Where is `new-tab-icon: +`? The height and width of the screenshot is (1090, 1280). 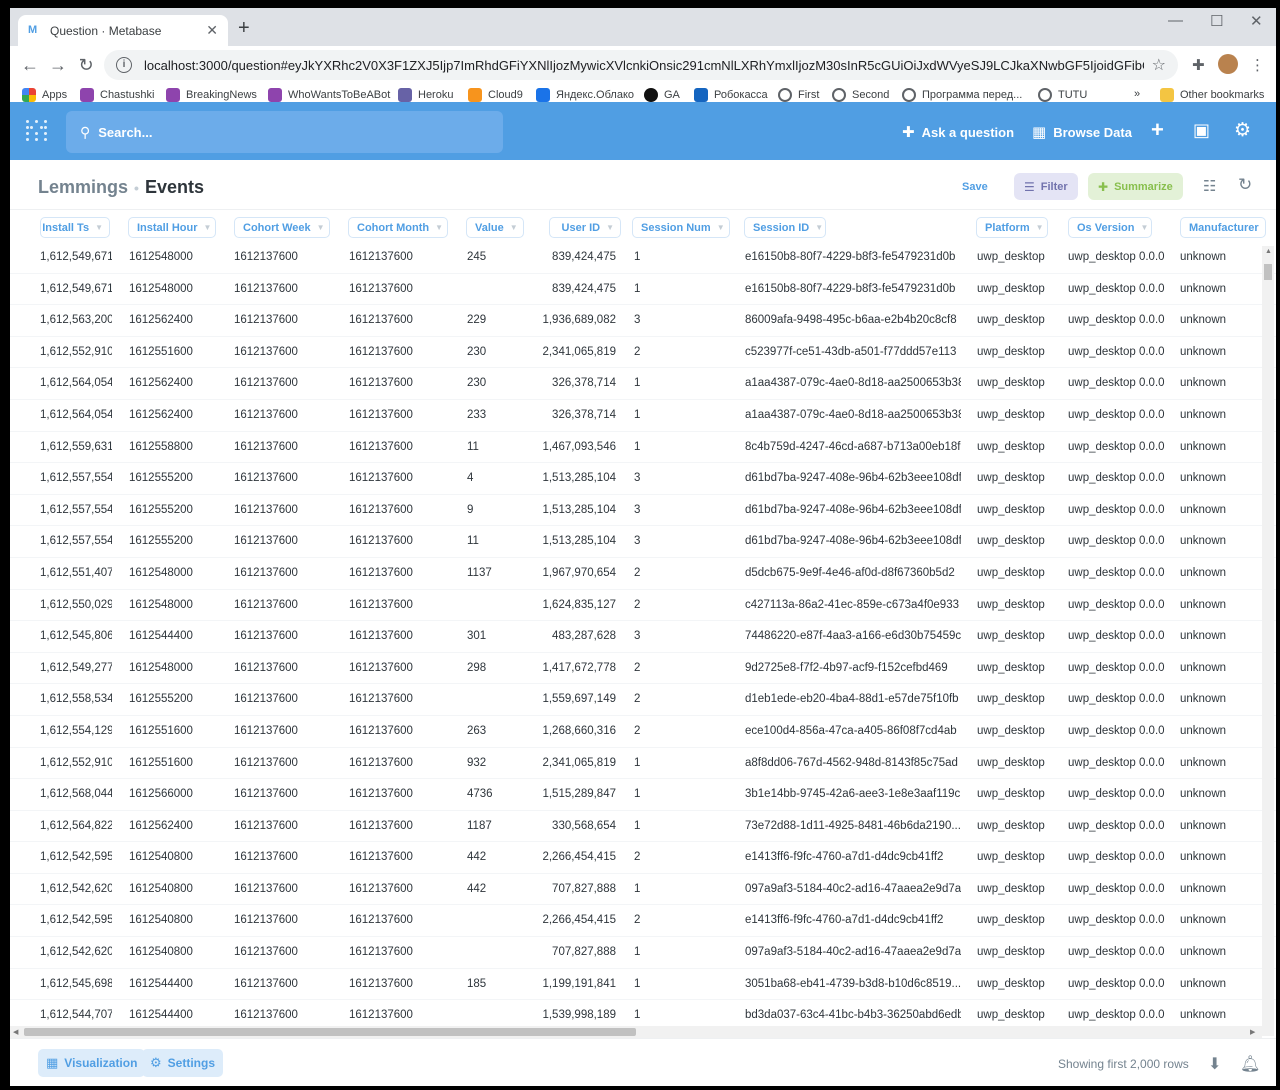
new-tab-icon: + is located at coordinates (244, 28).